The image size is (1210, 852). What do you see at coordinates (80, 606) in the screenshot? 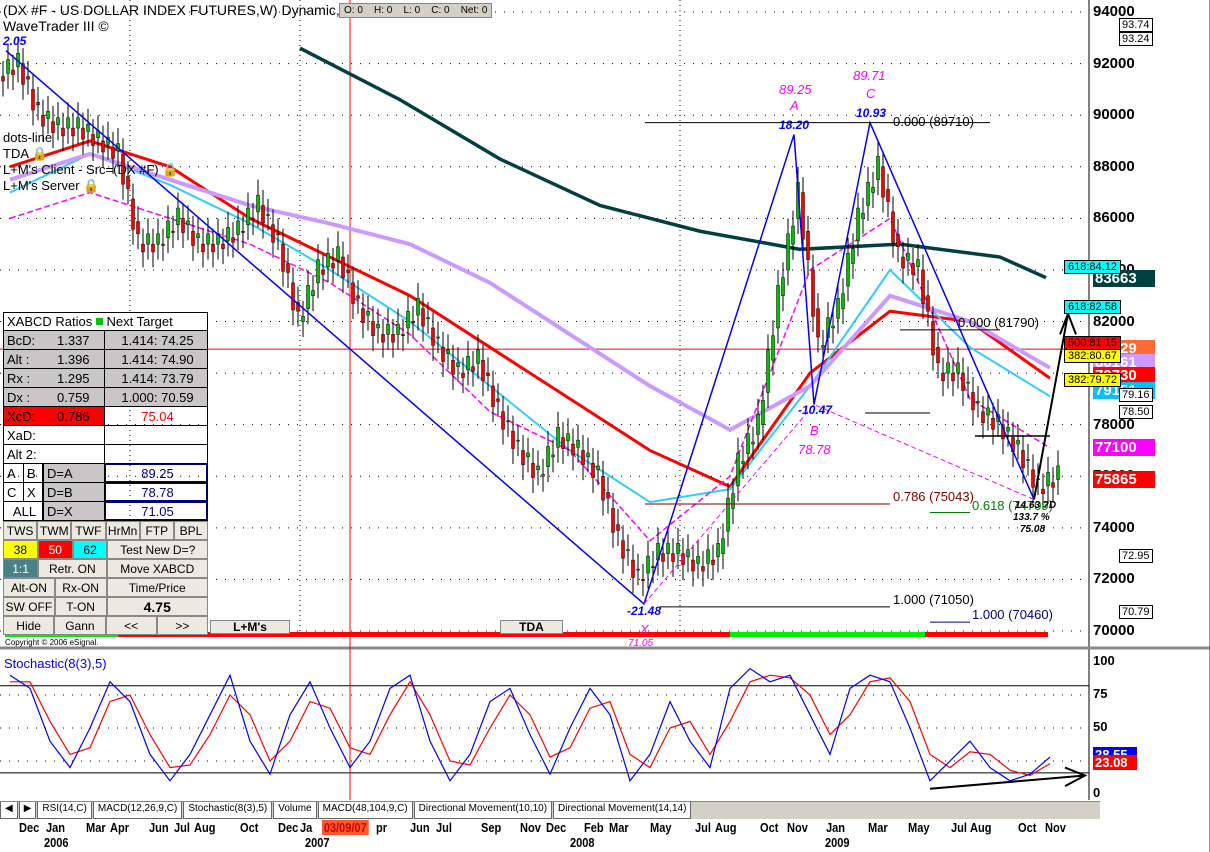
I see `t-on-button: T-ON` at bounding box center [80, 606].